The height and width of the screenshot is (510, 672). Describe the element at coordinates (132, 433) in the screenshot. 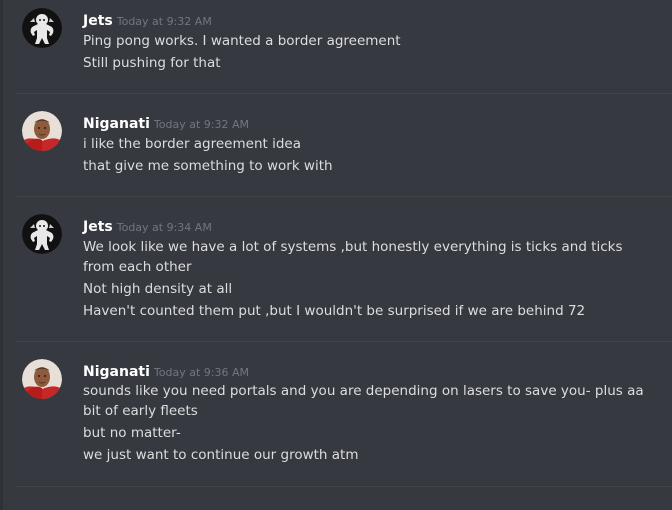

I see `message-text: but no matter-` at that location.